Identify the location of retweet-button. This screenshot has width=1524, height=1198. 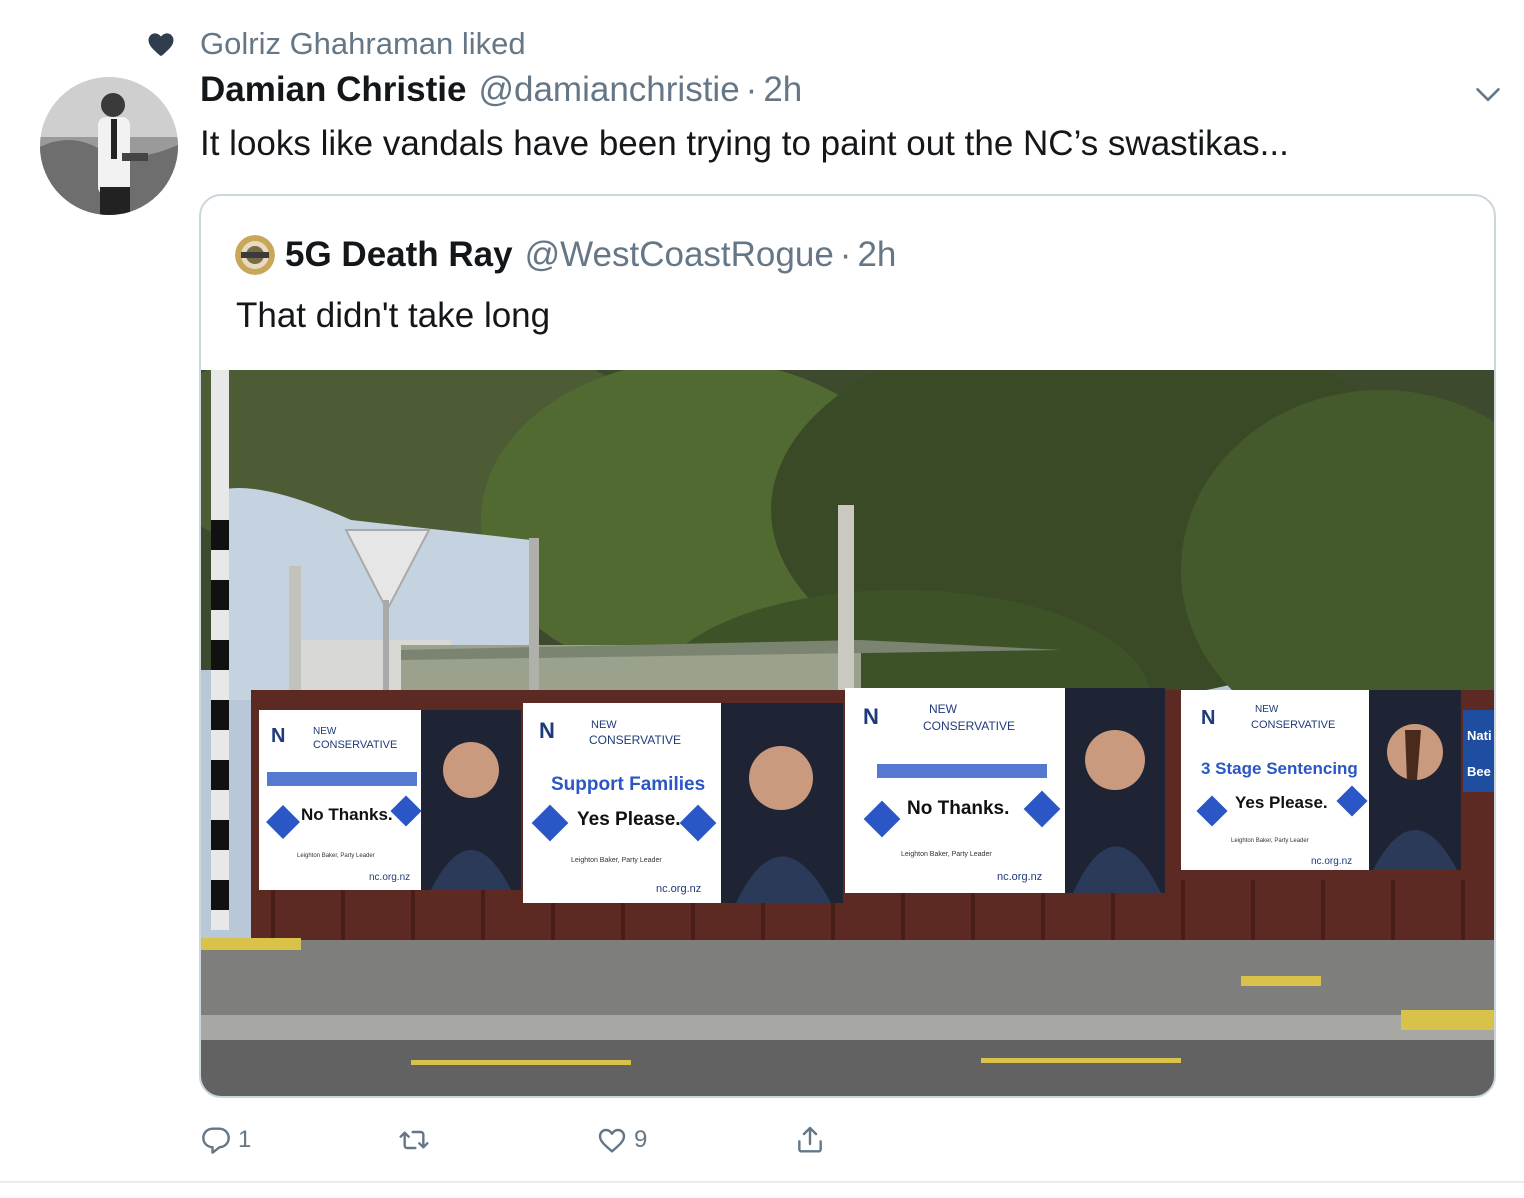
(417, 1140).